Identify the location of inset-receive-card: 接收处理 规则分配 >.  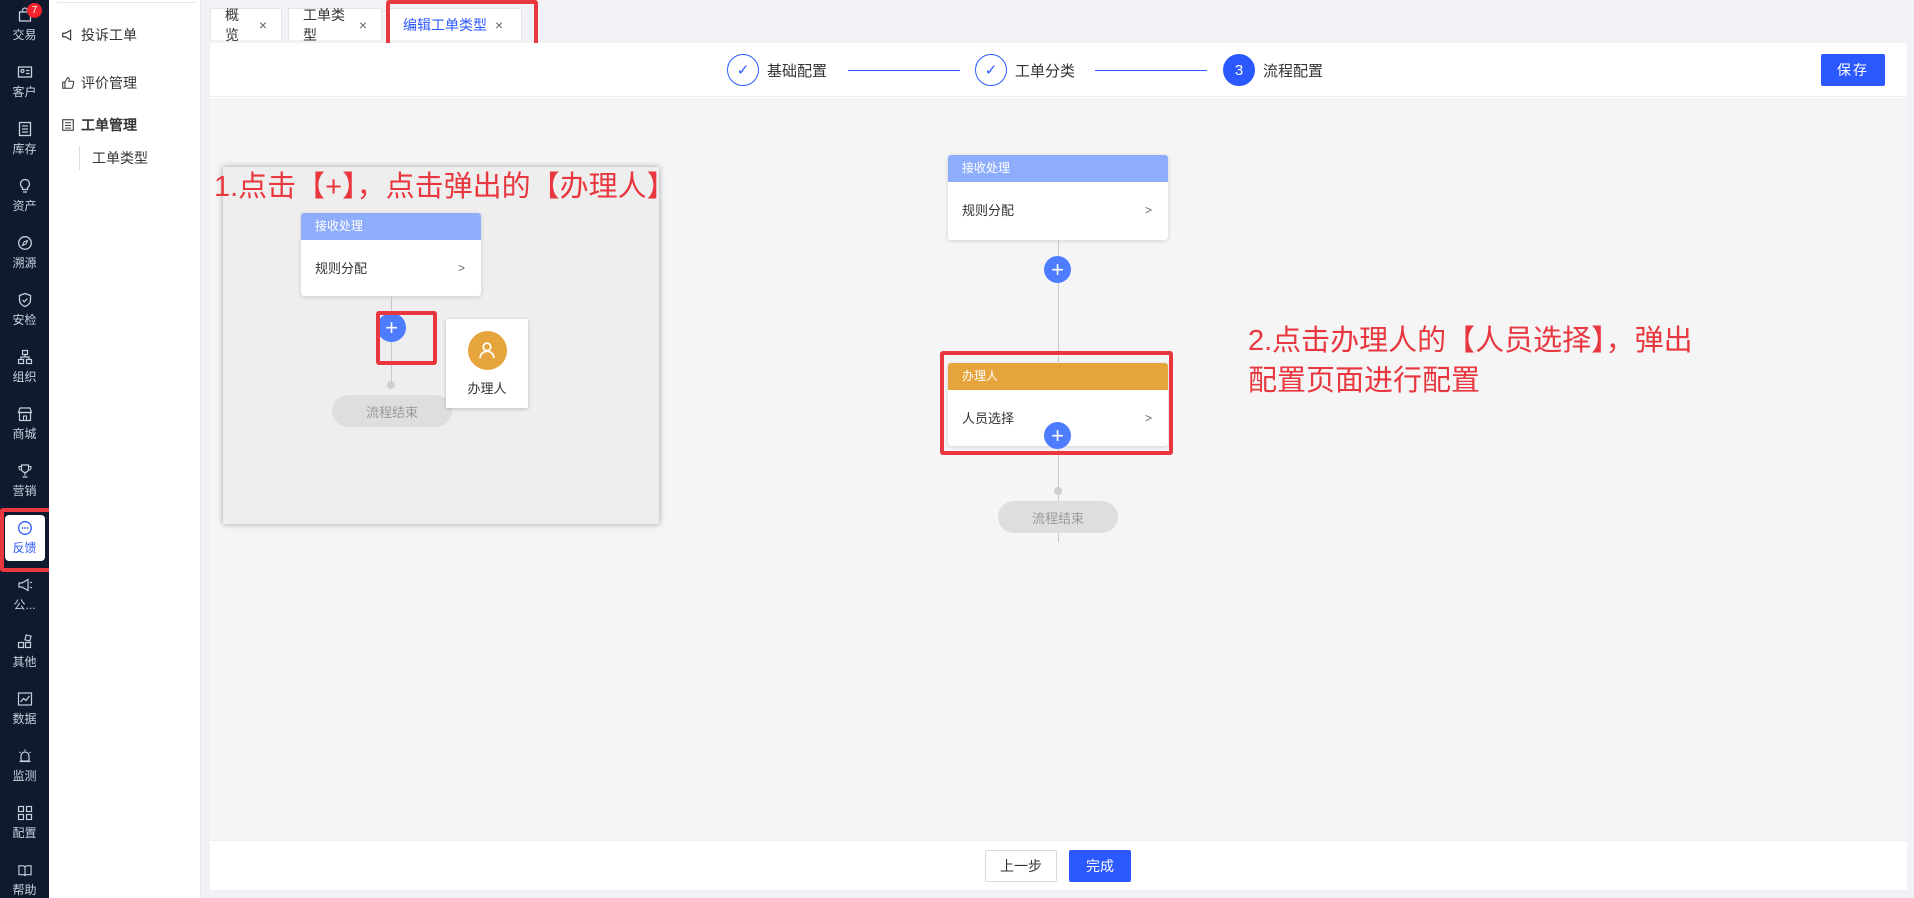
(391, 254).